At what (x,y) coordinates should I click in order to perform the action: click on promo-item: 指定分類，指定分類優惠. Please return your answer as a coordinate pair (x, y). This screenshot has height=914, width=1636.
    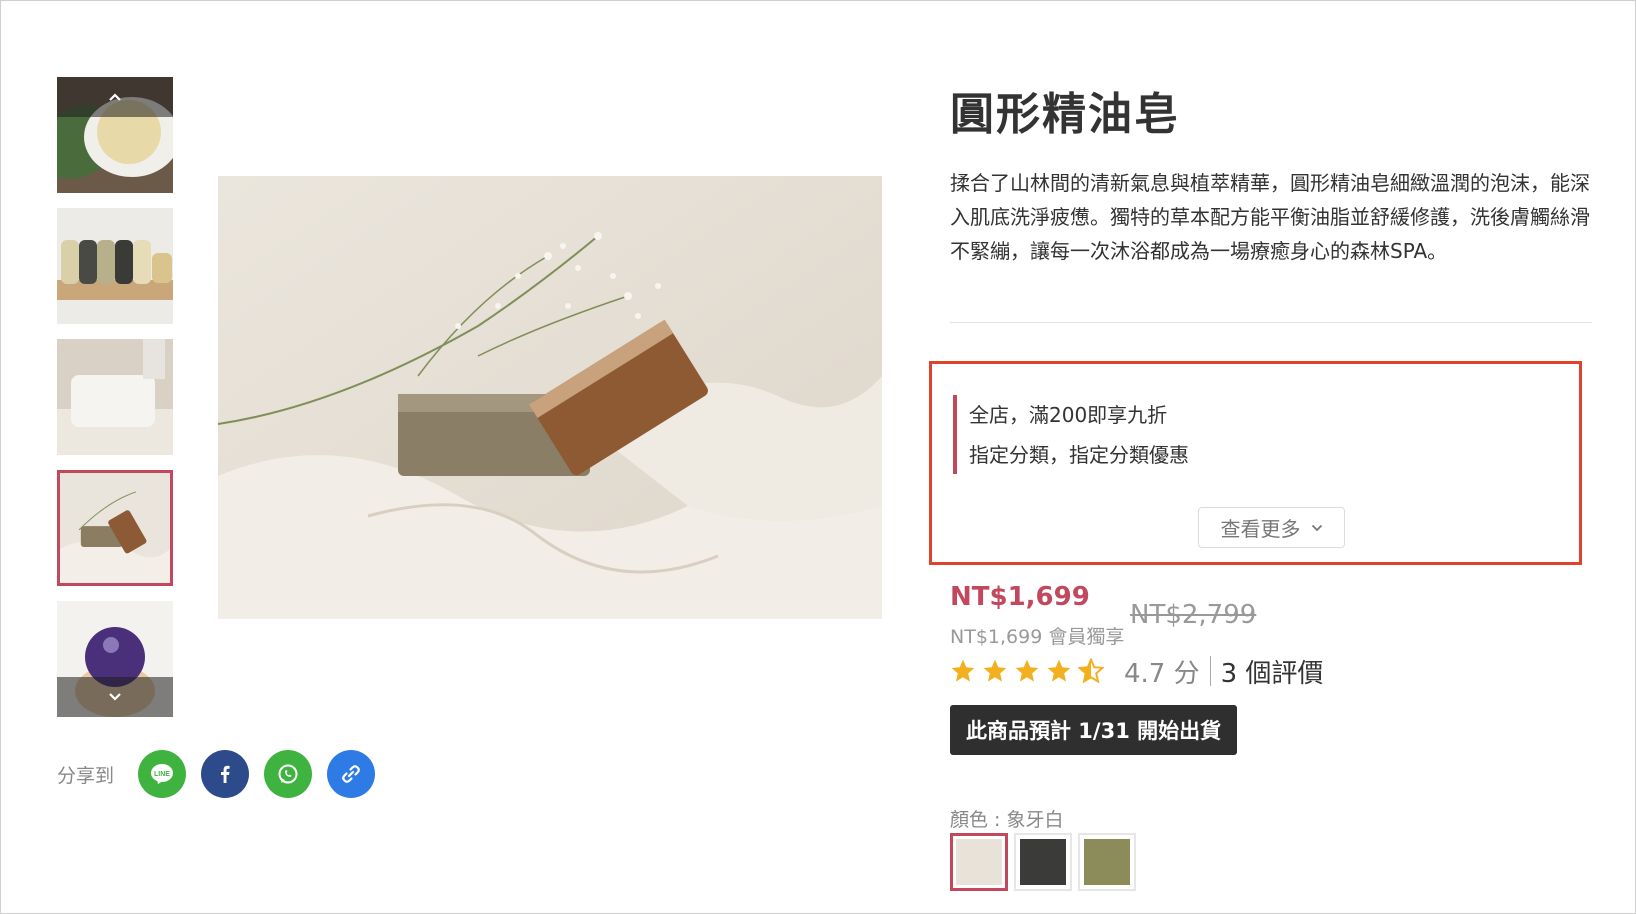
    Looking at the image, I should click on (1079, 455).